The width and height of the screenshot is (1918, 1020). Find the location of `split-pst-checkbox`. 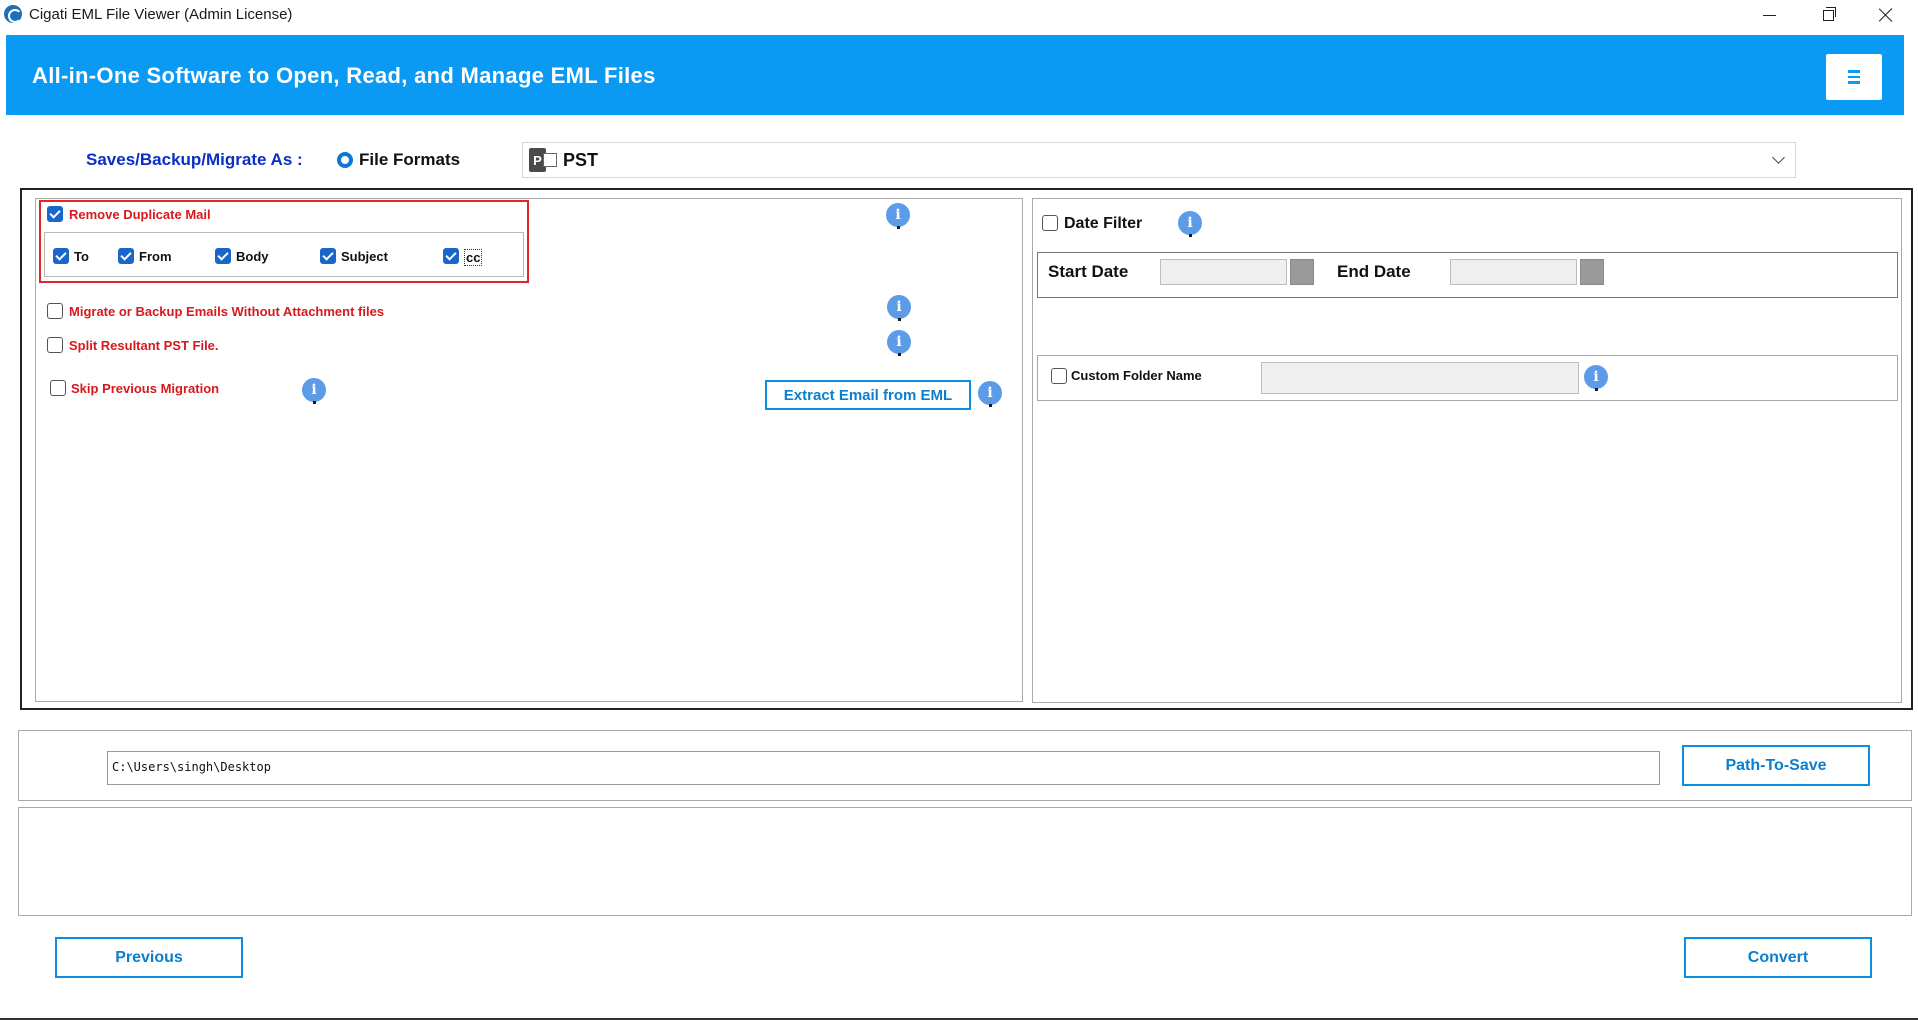

split-pst-checkbox is located at coordinates (55, 345).